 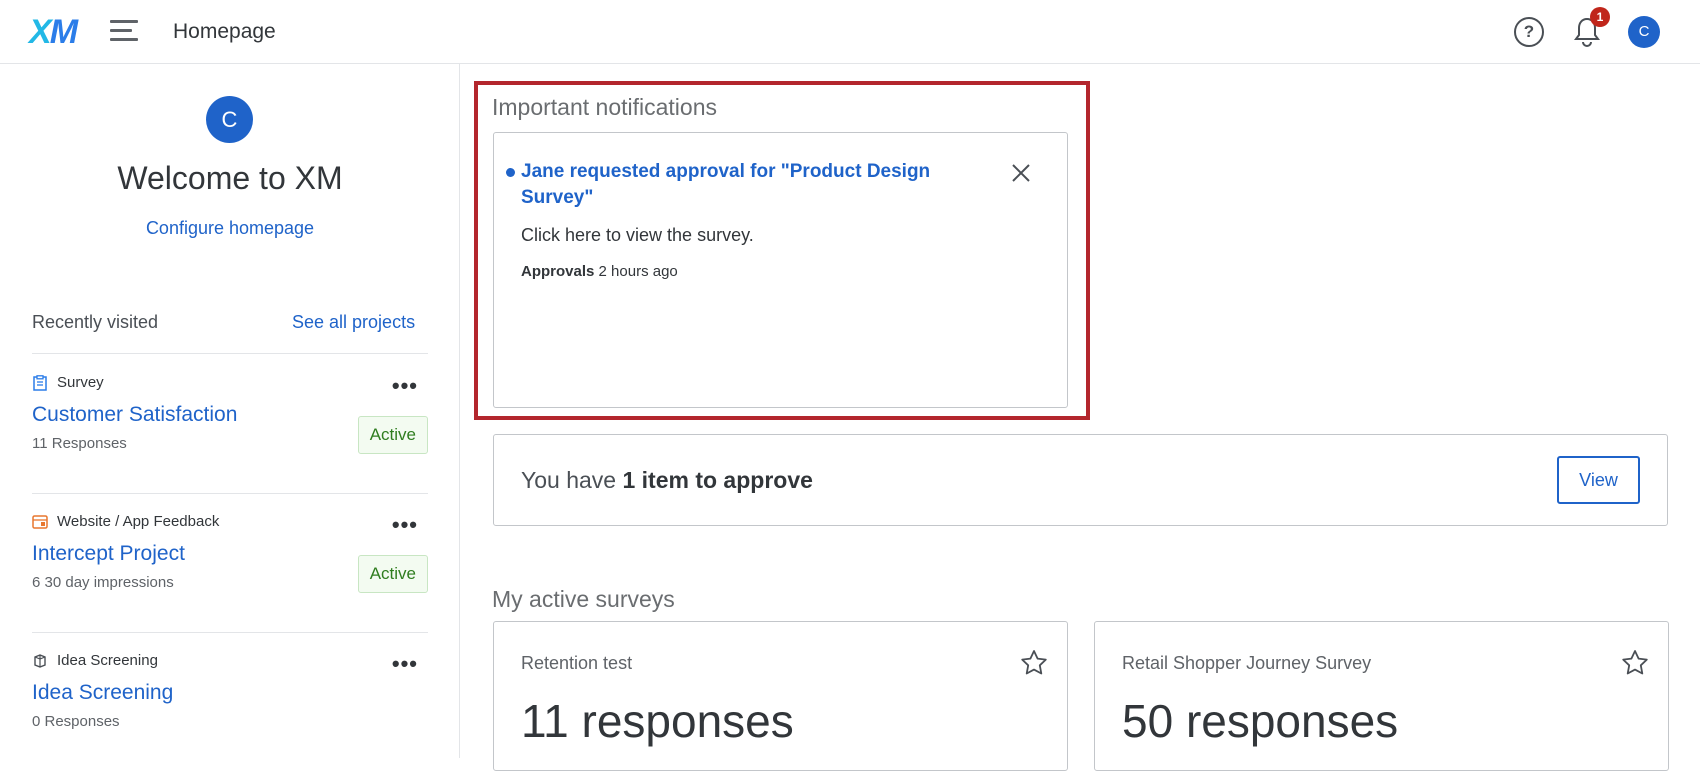 I want to click on survey-icon, so click(x=40, y=382).